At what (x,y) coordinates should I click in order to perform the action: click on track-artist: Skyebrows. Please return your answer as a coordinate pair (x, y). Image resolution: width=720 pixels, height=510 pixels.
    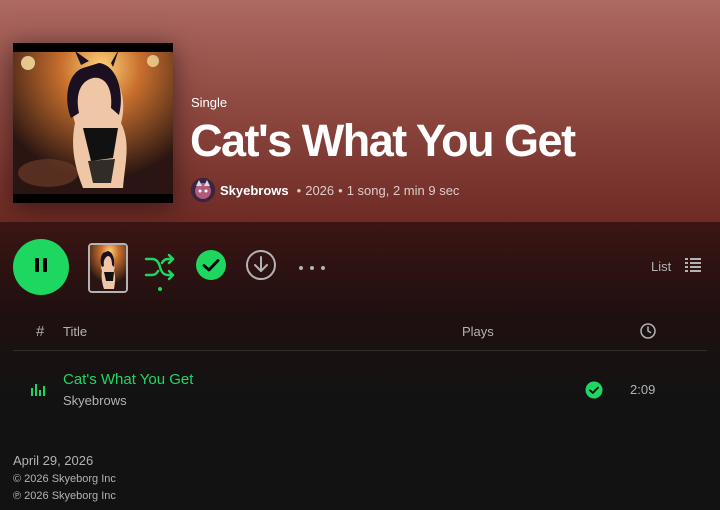
    Looking at the image, I should click on (95, 400).